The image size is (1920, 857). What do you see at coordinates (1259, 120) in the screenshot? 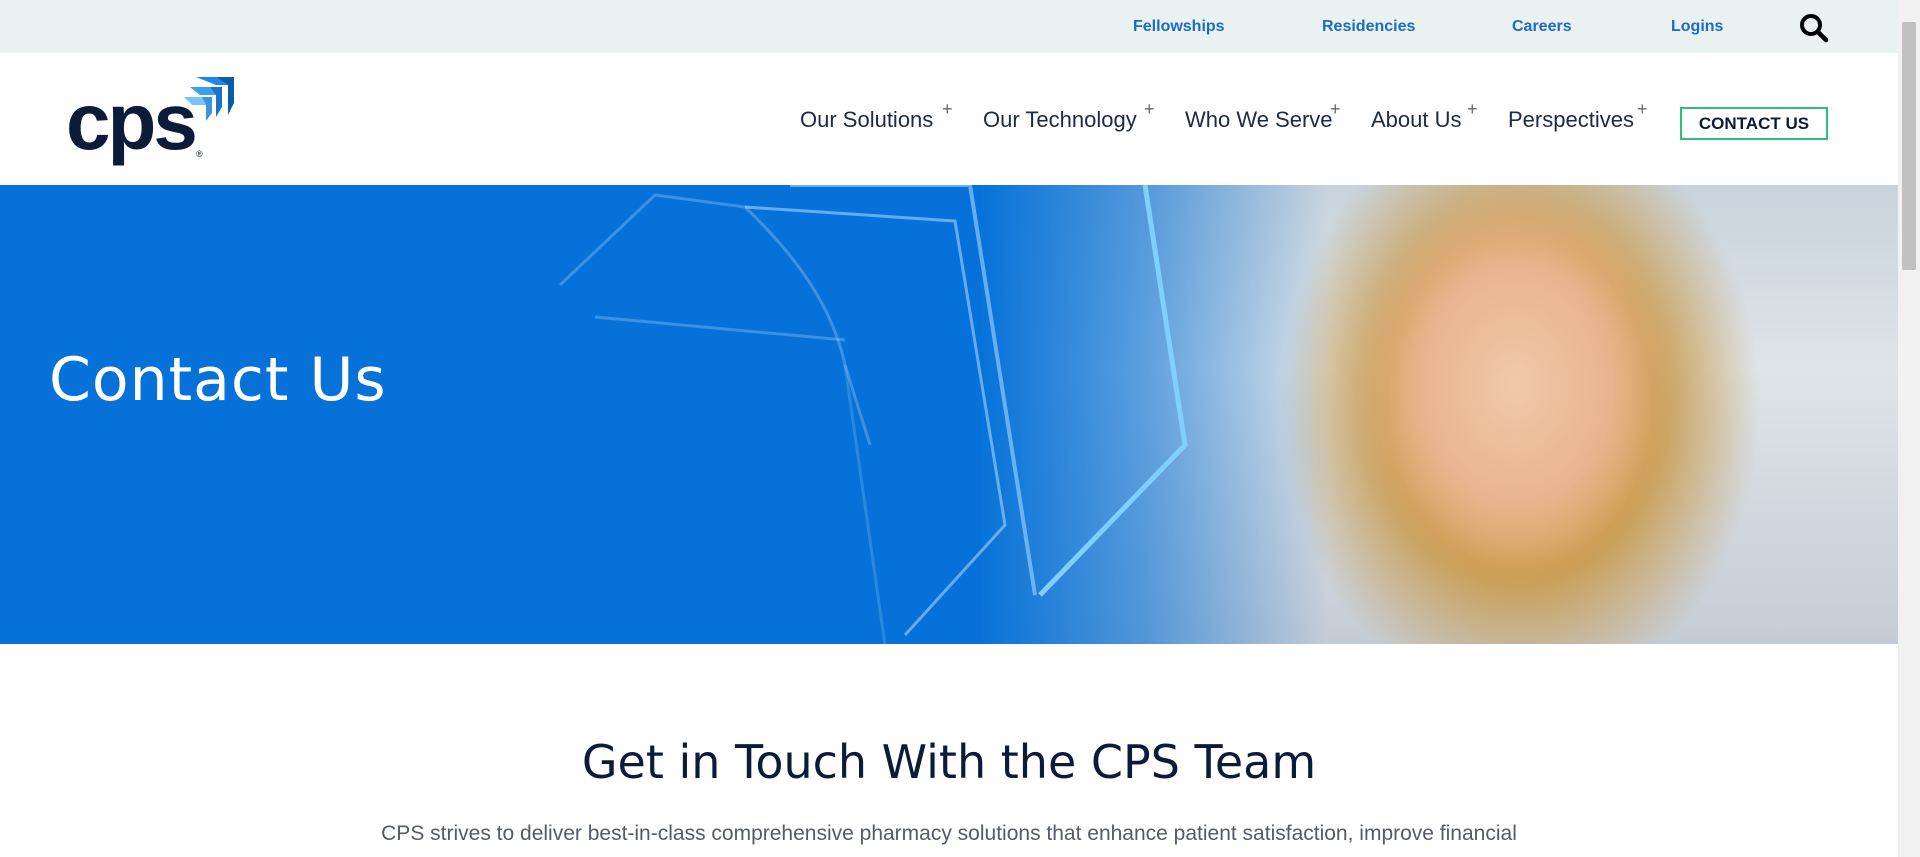
I see `nav-who-we-serve: Who We Serve` at bounding box center [1259, 120].